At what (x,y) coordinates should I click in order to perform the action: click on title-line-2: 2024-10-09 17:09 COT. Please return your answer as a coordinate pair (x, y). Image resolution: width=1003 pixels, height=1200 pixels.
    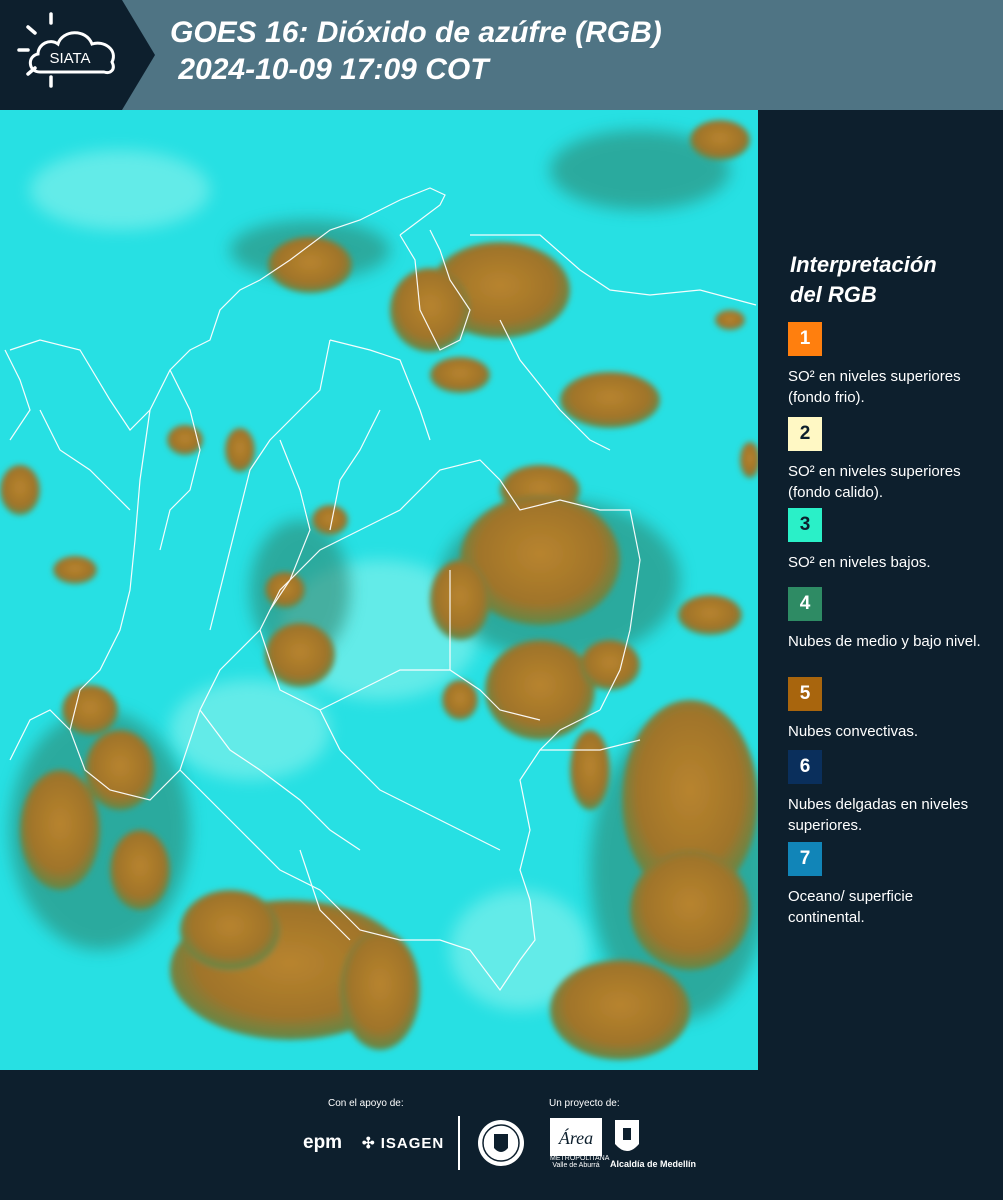
    Looking at the image, I should click on (329, 69).